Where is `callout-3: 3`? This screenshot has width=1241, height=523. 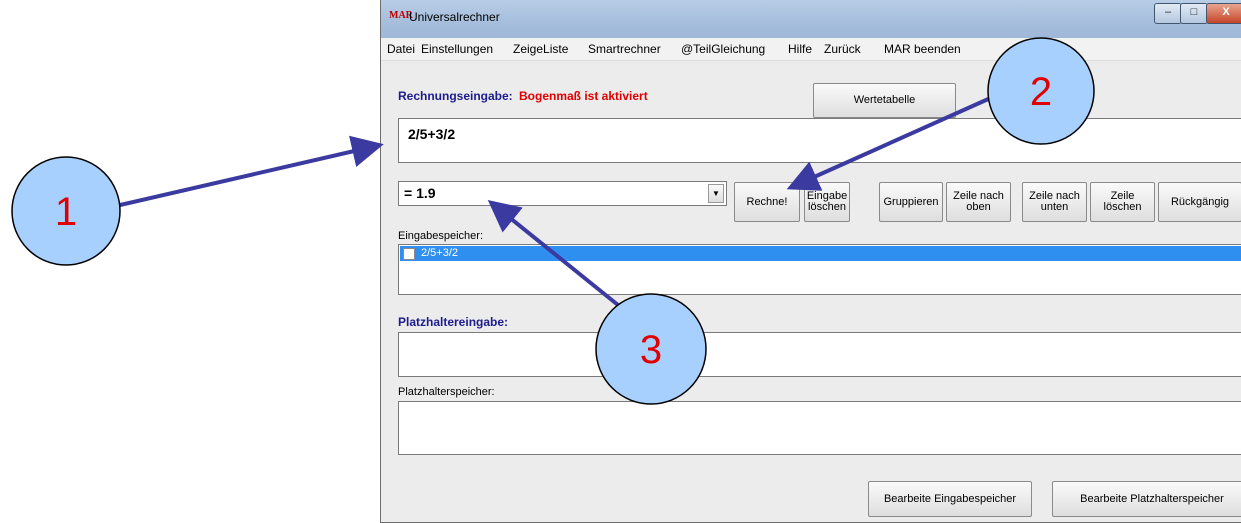 callout-3: 3 is located at coordinates (651, 349).